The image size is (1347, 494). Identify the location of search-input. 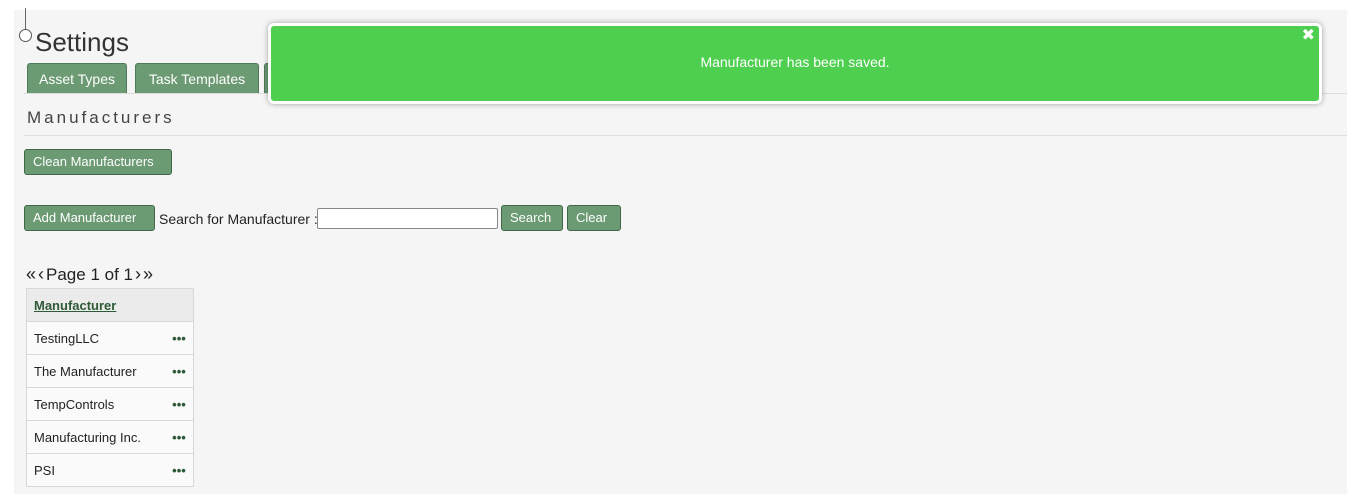
(407, 218).